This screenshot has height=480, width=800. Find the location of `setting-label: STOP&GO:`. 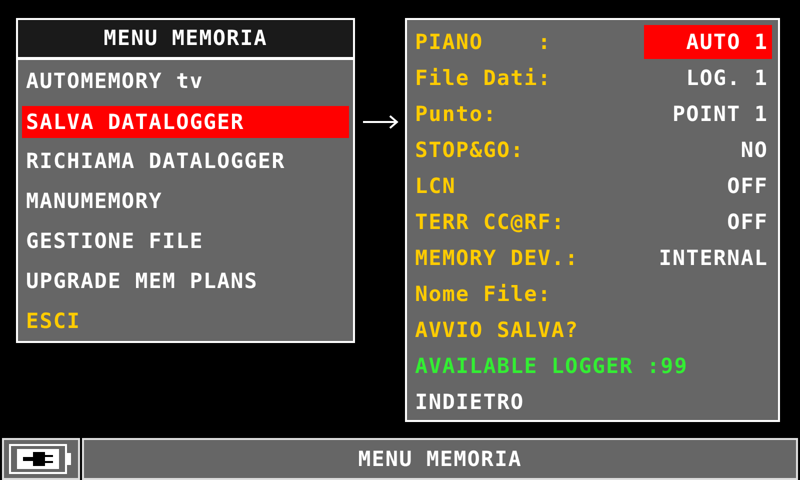

setting-label: STOP&GO: is located at coordinates (469, 150).